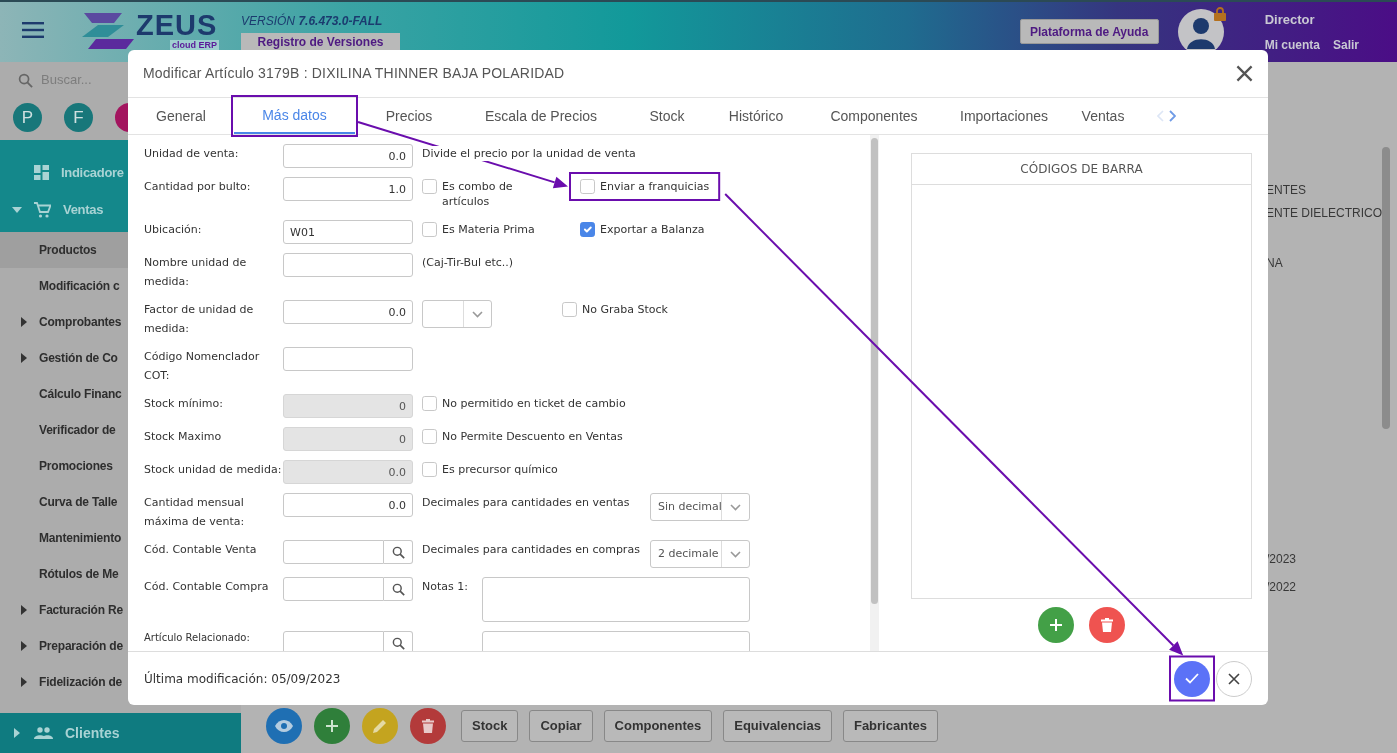 The height and width of the screenshot is (753, 1397). I want to click on hint-text: (Caj-Tir-Bul etc..), so click(468, 263).